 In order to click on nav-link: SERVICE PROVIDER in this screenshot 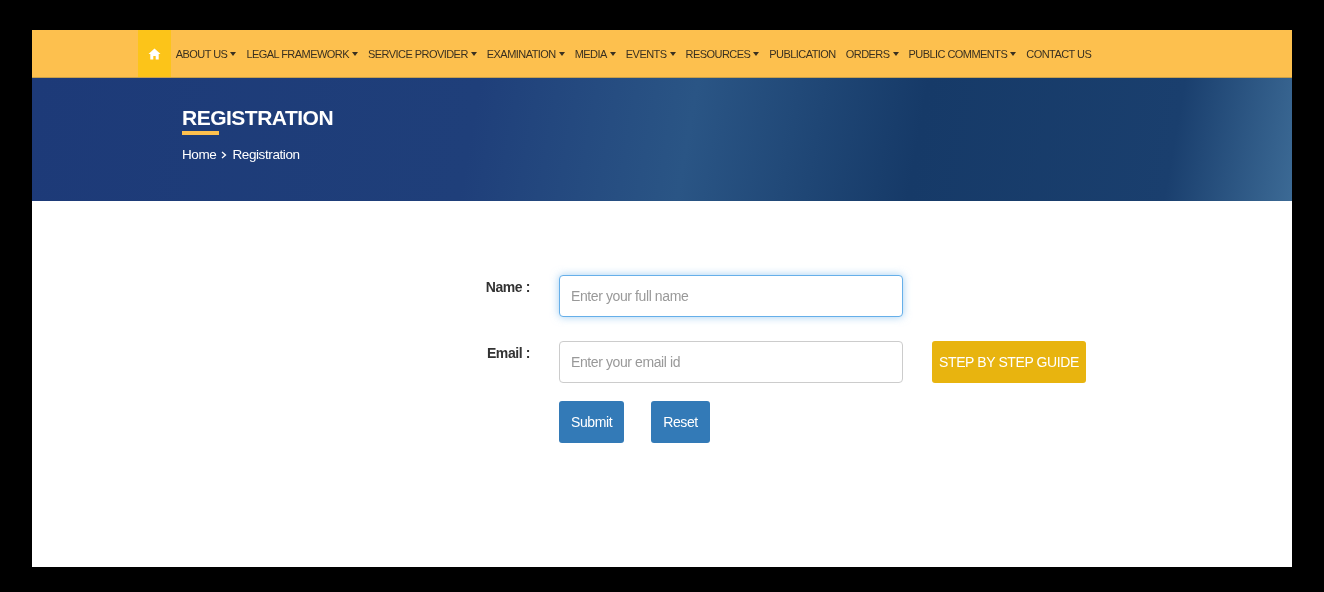, I will do `click(422, 53)`.